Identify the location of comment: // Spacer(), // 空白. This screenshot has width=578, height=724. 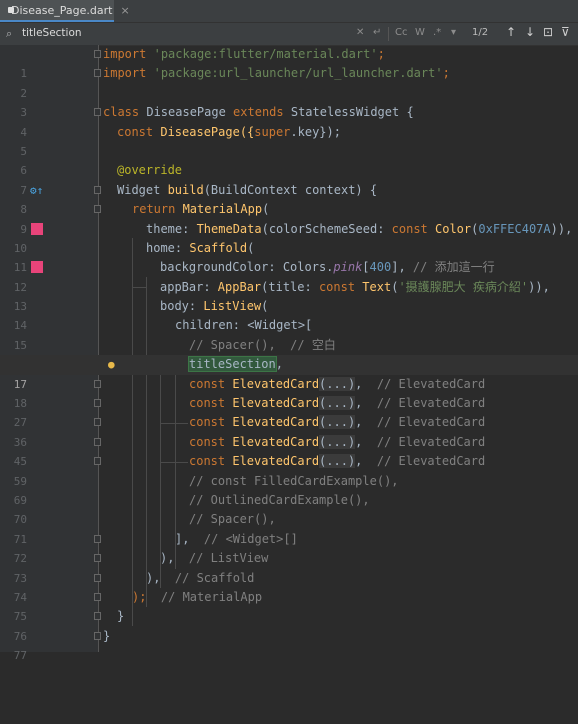
(262, 344).